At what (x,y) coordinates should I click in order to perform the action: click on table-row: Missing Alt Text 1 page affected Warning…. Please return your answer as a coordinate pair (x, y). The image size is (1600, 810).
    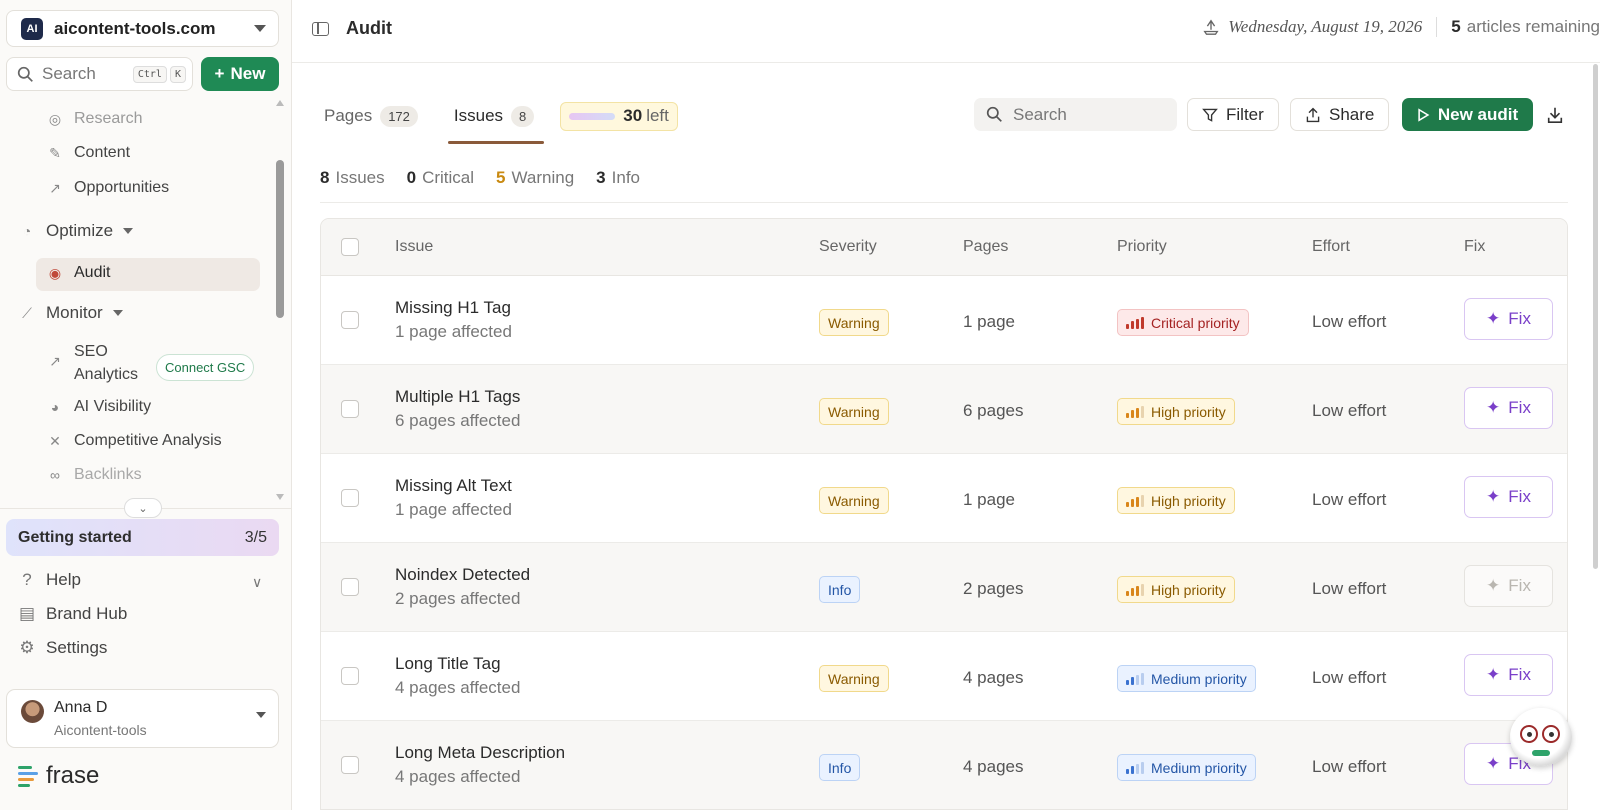
    Looking at the image, I should click on (944, 498).